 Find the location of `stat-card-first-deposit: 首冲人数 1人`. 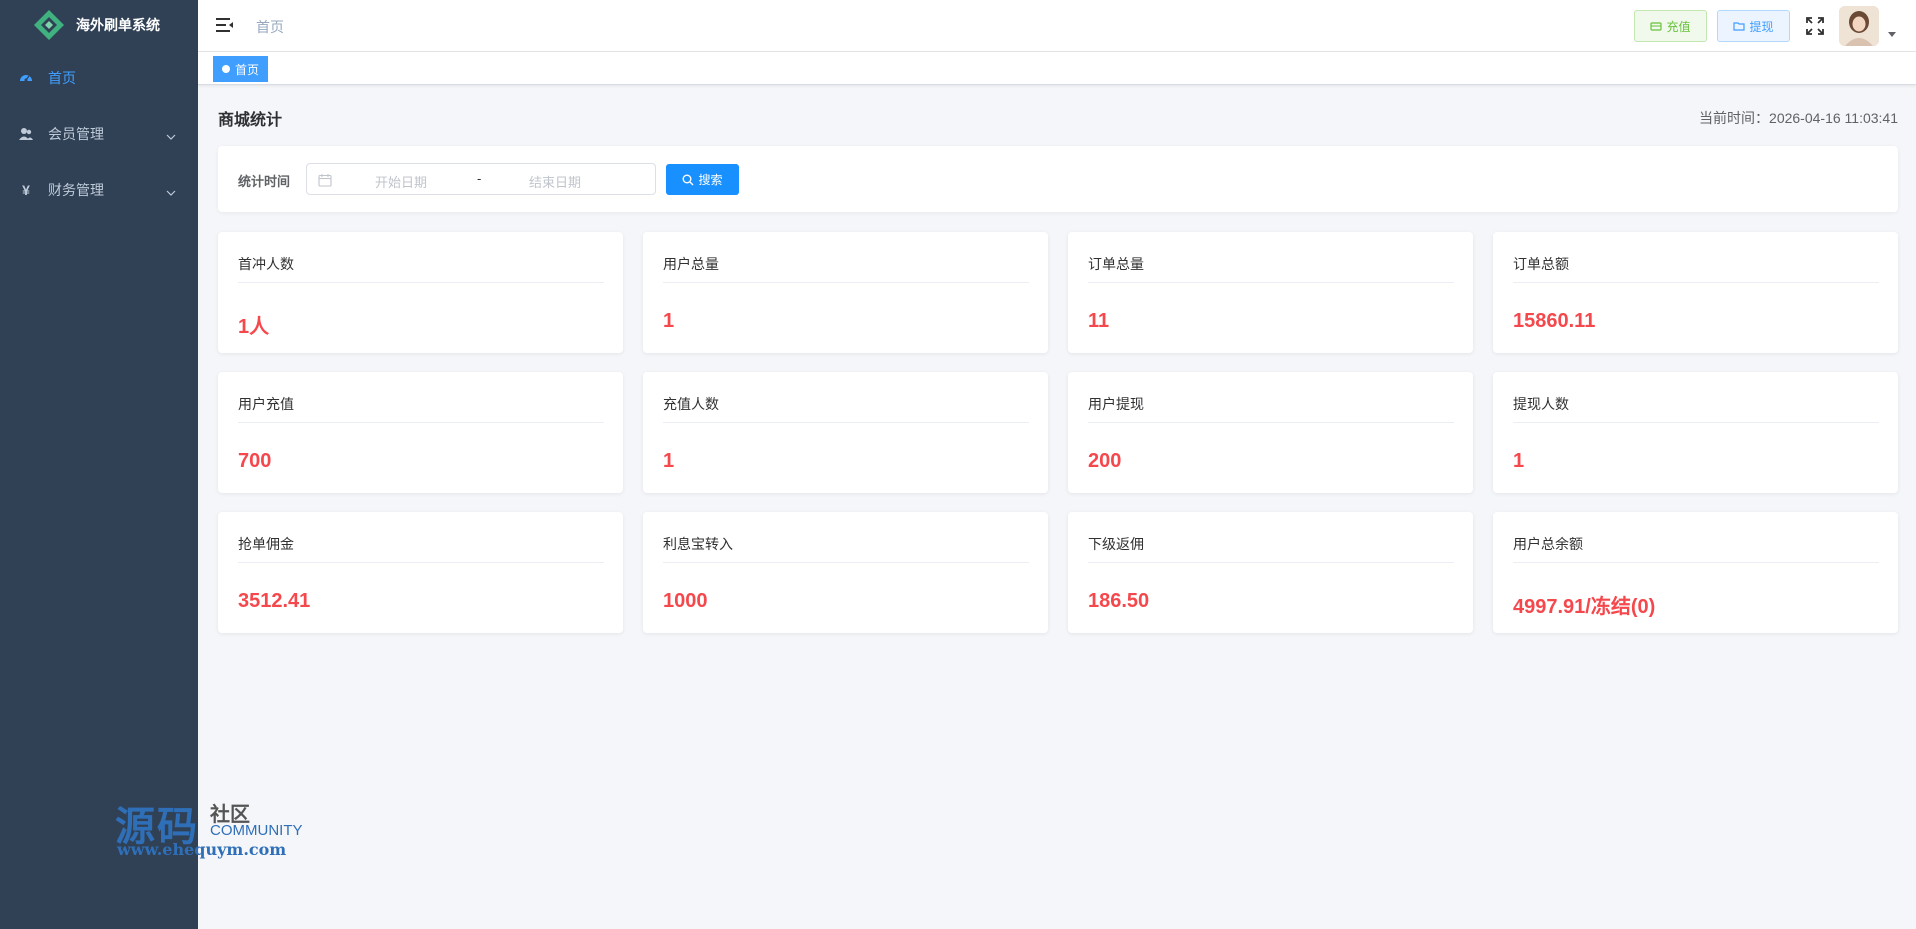

stat-card-first-deposit: 首冲人数 1人 is located at coordinates (420, 292).